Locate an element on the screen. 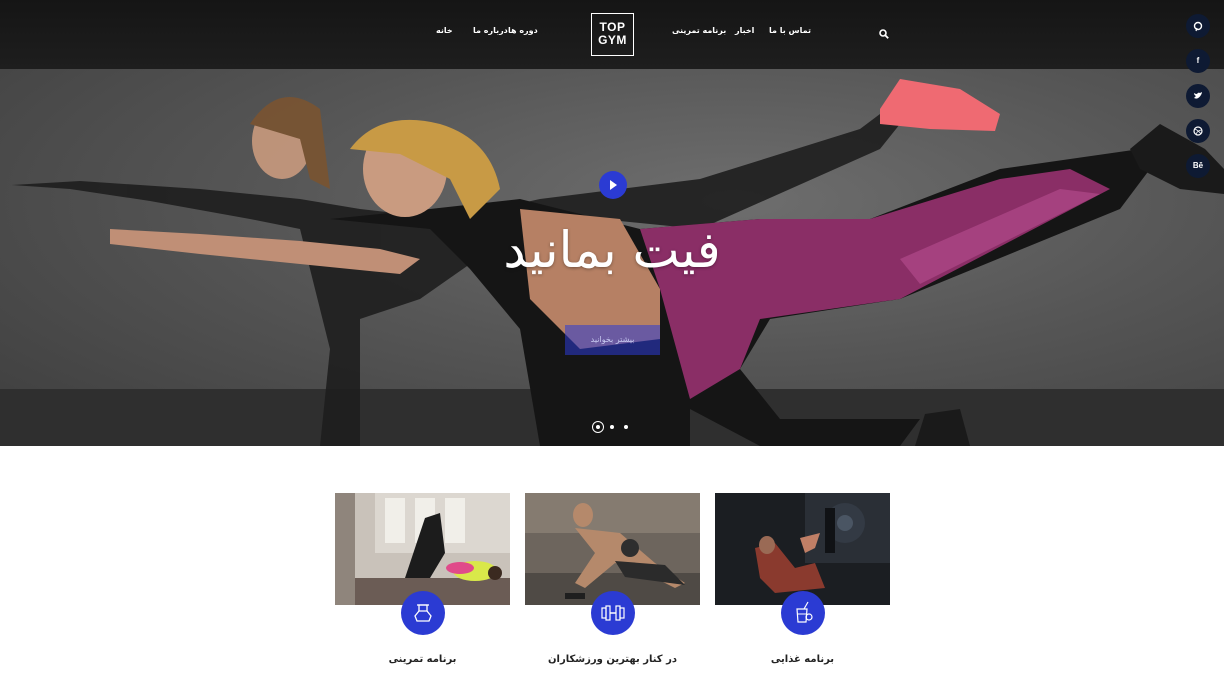 The width and height of the screenshot is (1224, 679). card-training-program is located at coordinates (422, 549).